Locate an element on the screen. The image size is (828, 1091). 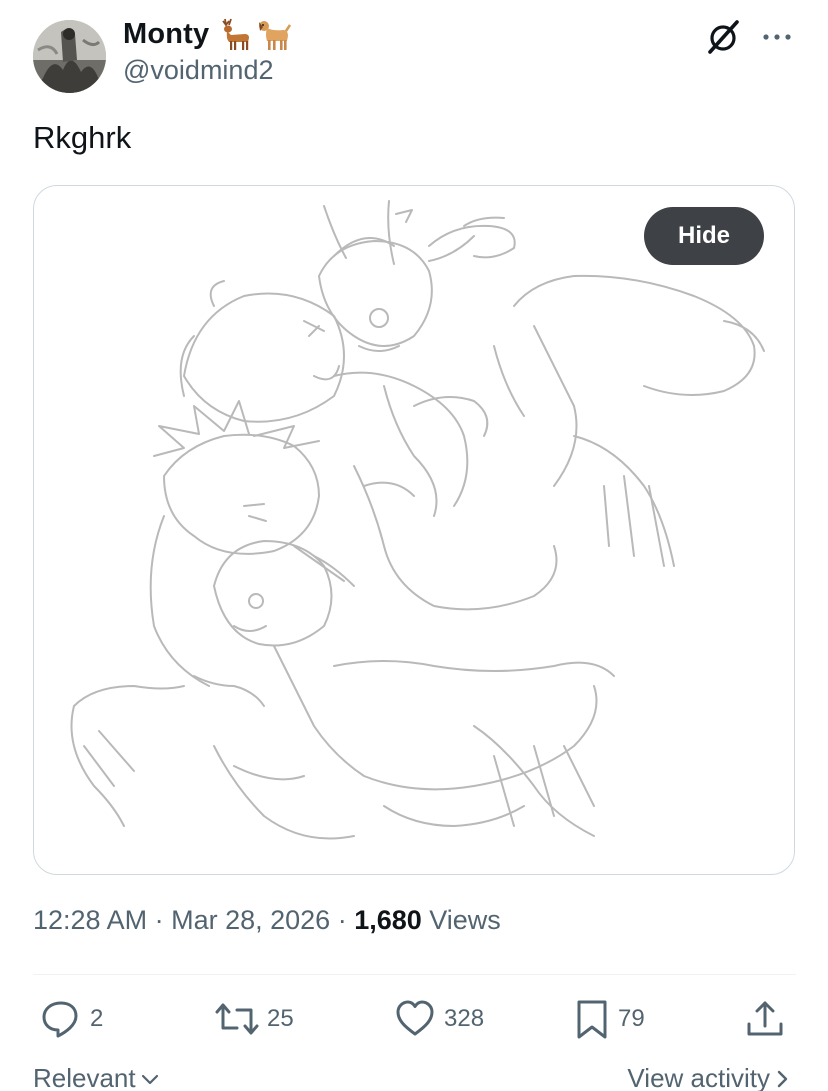
avatar is located at coordinates (69, 56).